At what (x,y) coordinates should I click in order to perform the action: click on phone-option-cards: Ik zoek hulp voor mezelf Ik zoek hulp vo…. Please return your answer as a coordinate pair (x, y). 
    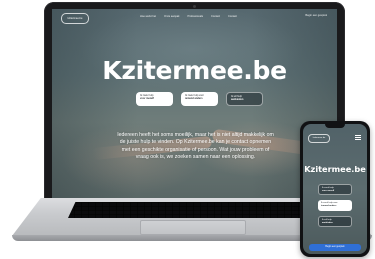
    Looking at the image, I should click on (335, 205).